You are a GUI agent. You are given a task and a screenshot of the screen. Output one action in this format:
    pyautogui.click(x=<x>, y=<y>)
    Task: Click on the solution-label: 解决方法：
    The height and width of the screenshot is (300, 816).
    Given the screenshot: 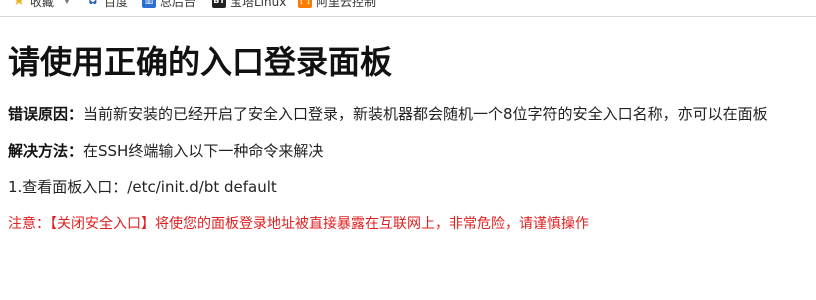 What is the action you would take?
    pyautogui.click(x=46, y=151)
    